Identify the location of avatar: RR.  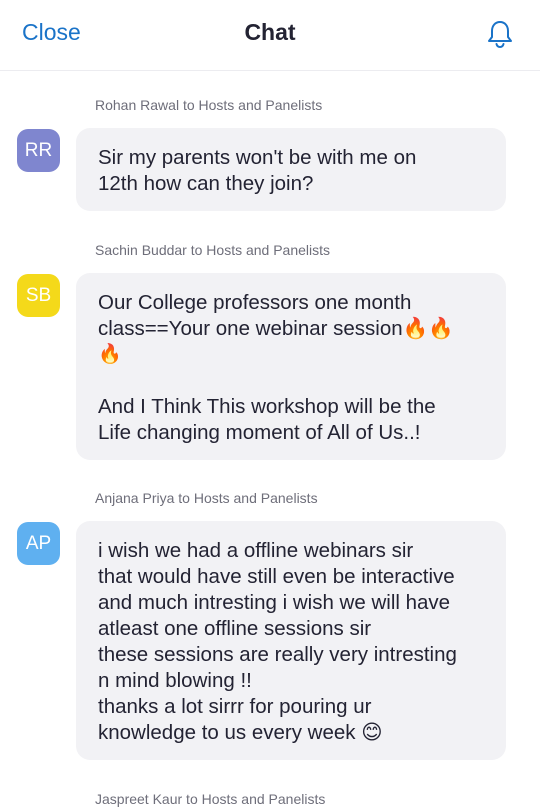
(38, 150).